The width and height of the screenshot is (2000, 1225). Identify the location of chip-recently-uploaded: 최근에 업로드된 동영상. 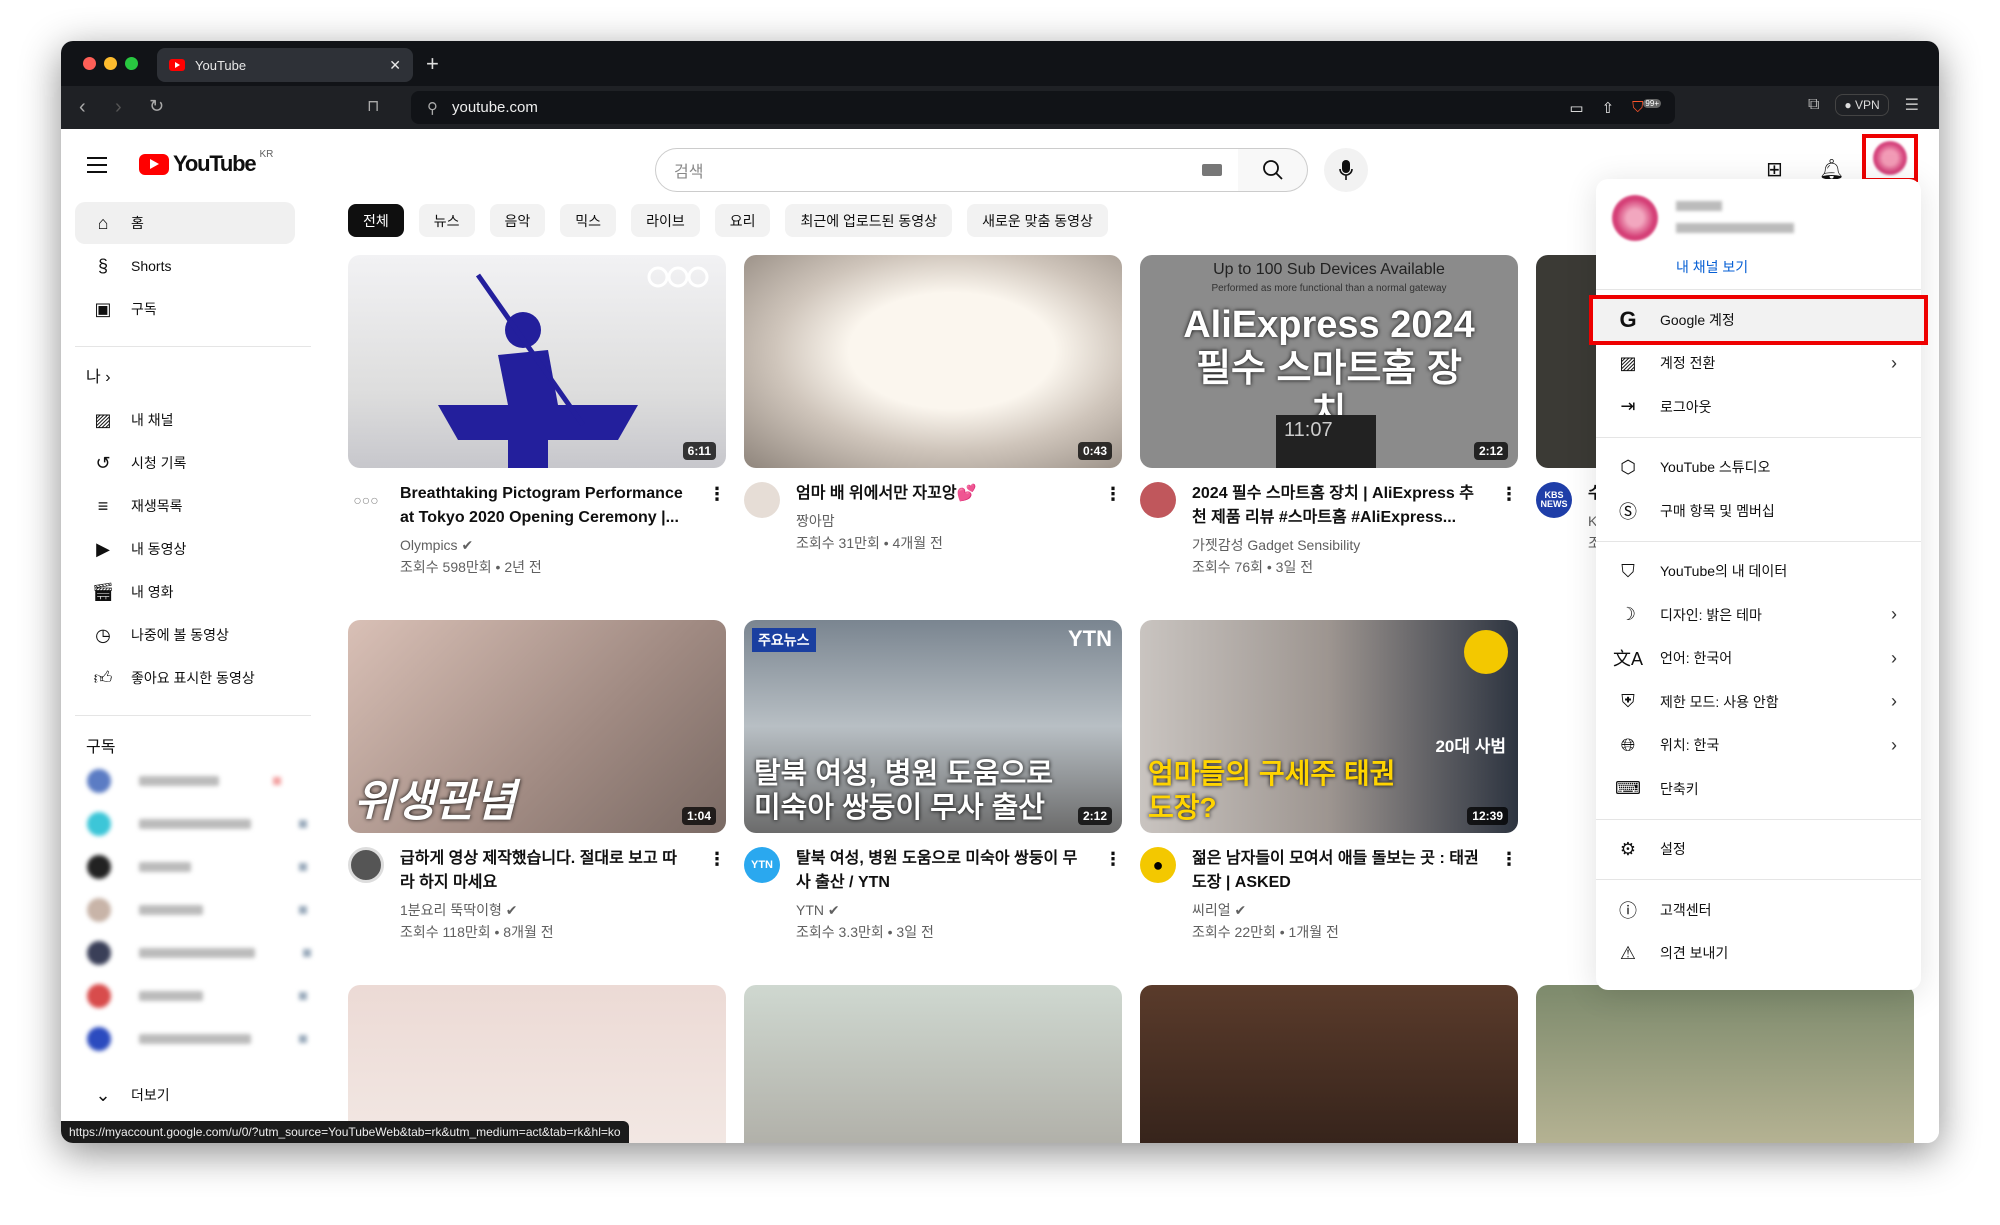
(869, 220).